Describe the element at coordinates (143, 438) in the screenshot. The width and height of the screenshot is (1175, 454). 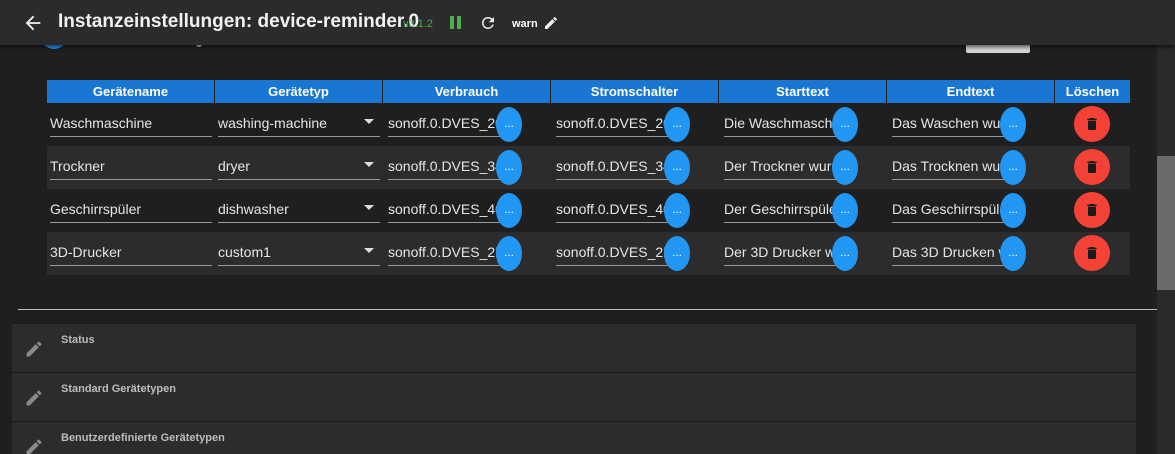
I see `panel-label: Benutzerdefinierte Gerätetypen` at that location.